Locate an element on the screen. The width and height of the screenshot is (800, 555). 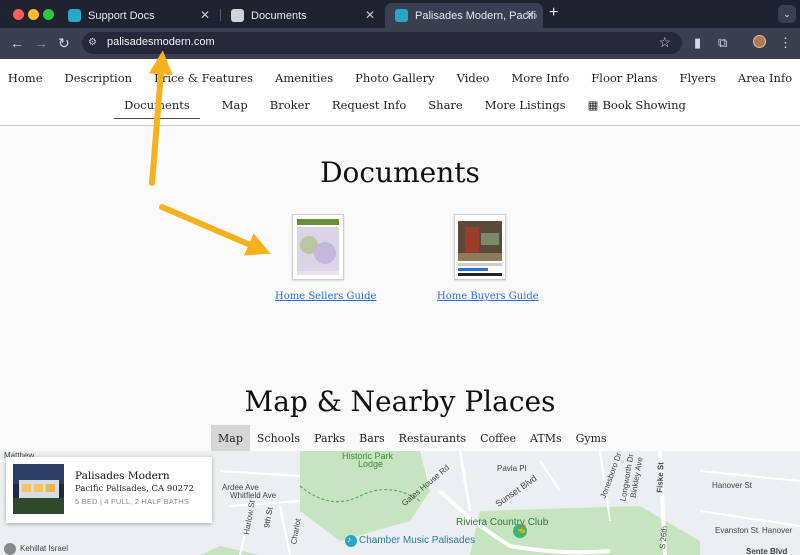
map-label: Chamber Music Palisades is located at coordinates (417, 540).